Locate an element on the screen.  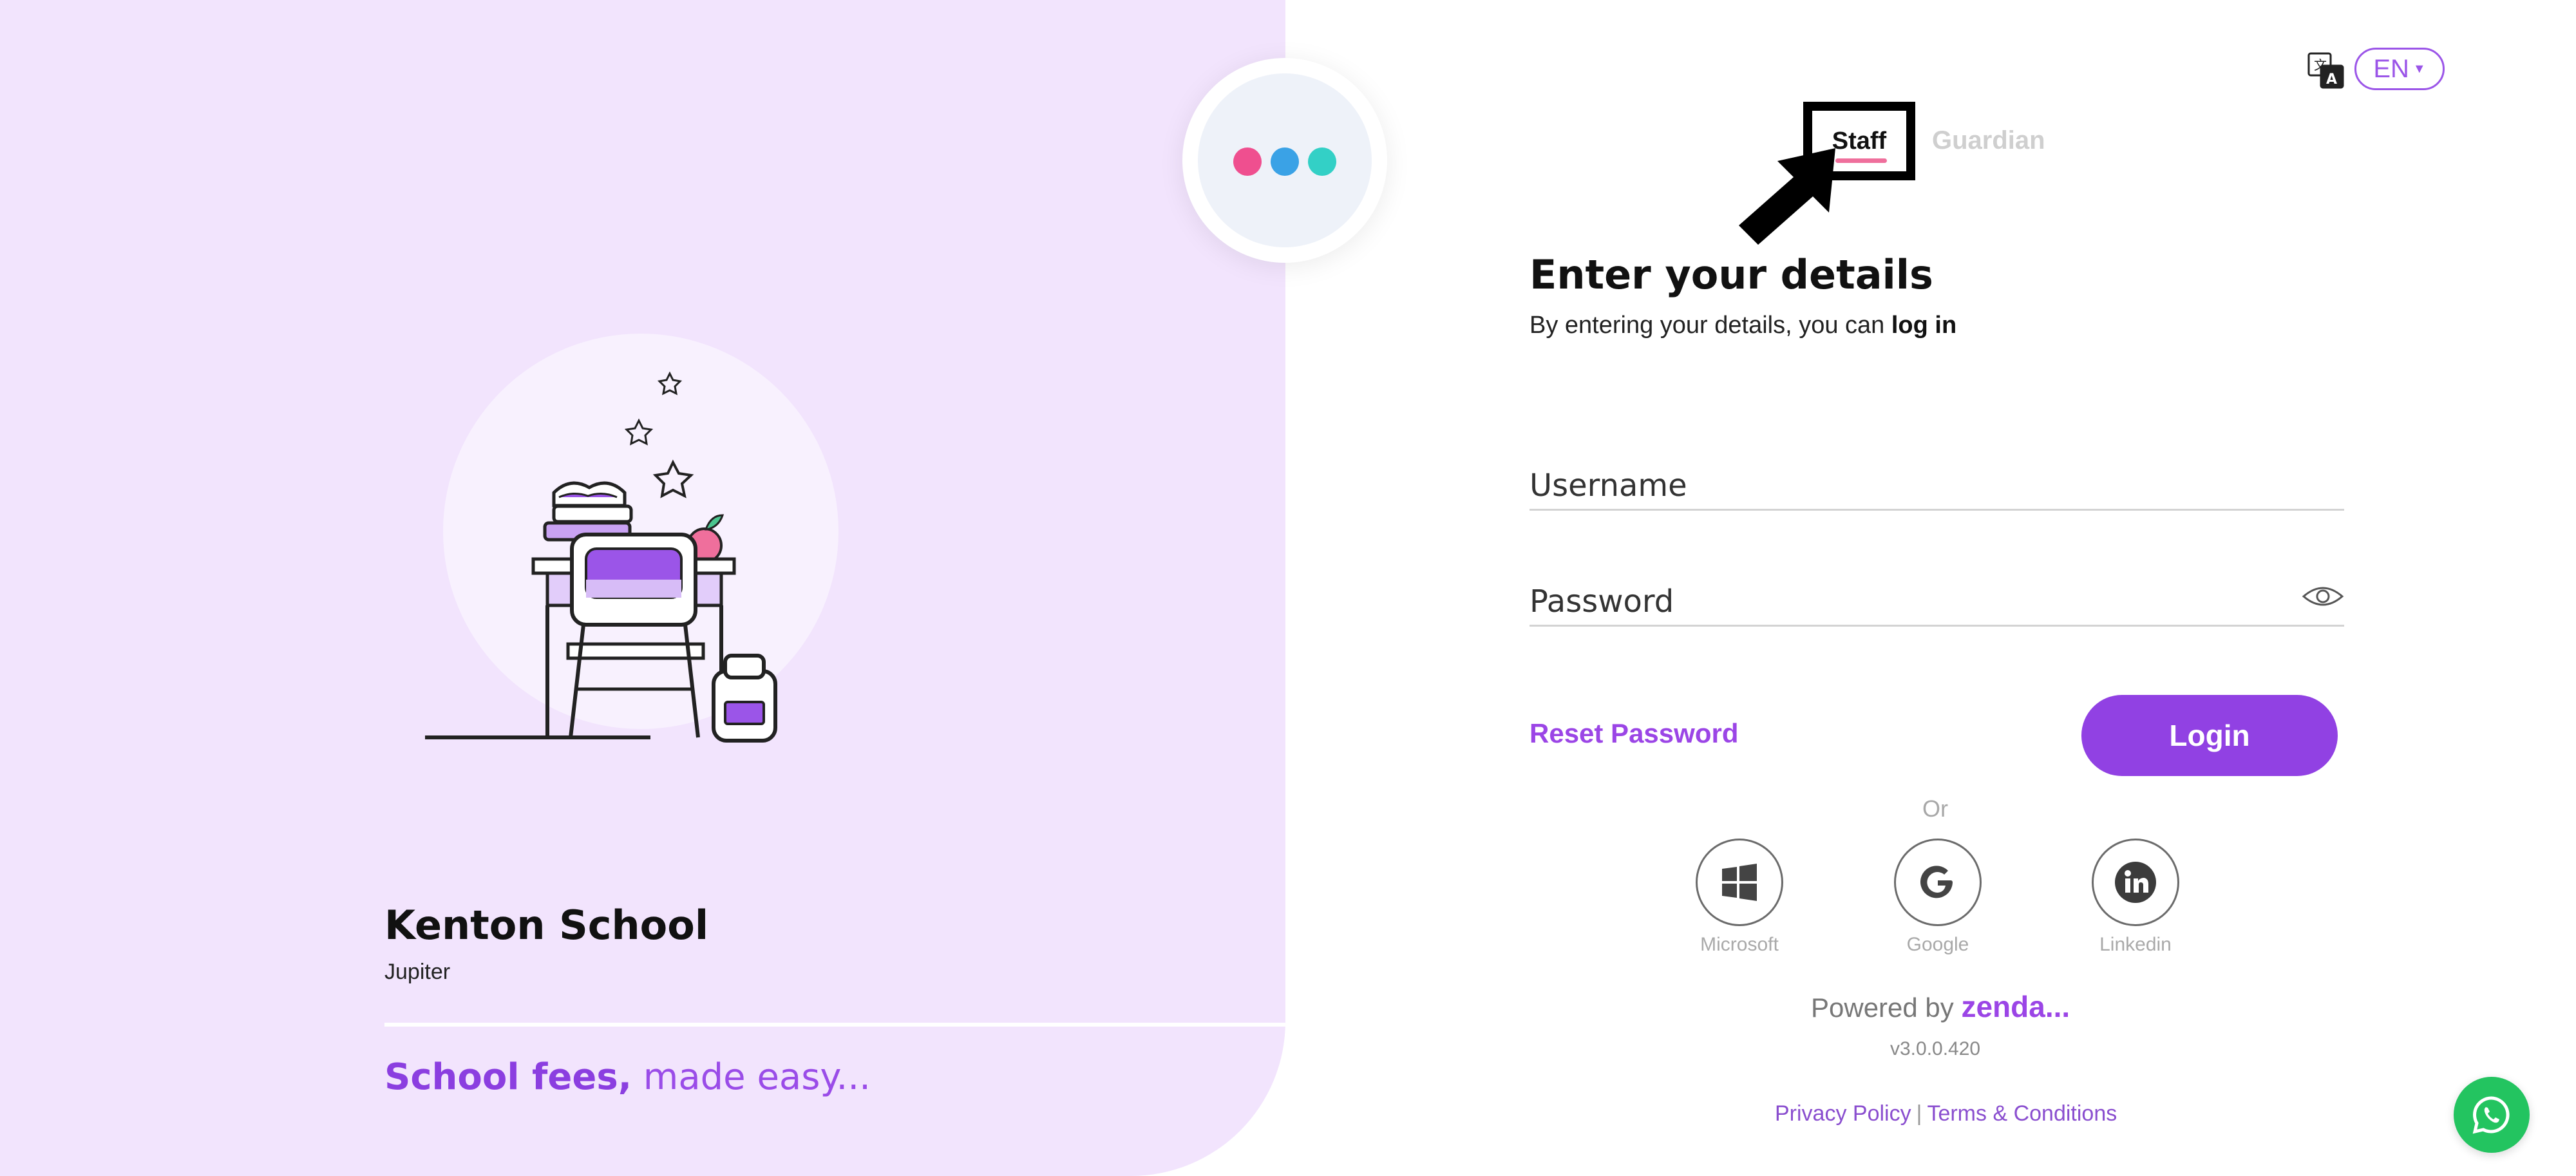
svg-text: A is located at coordinates (2331, 79).